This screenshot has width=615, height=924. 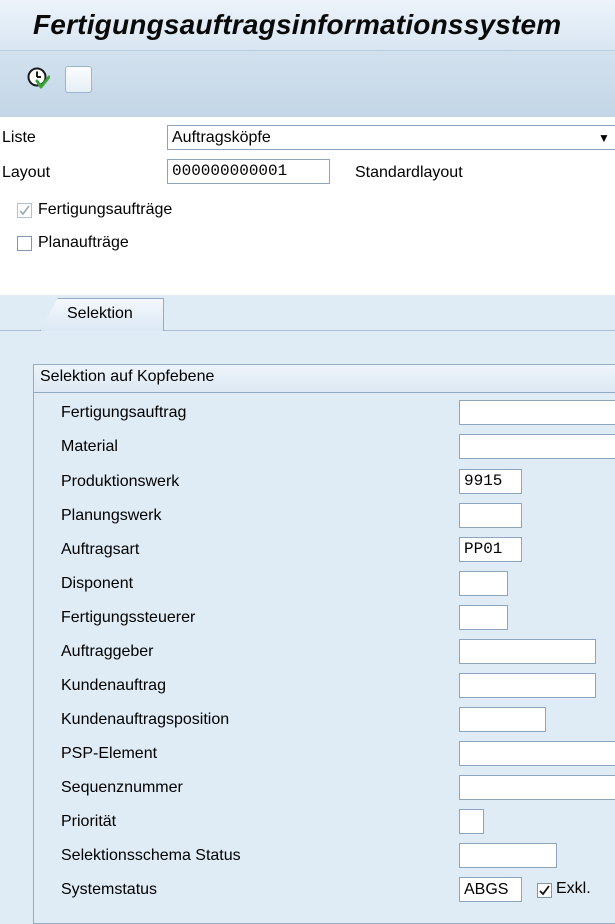 What do you see at coordinates (26, 172) in the screenshot?
I see `layout-label: Layout` at bounding box center [26, 172].